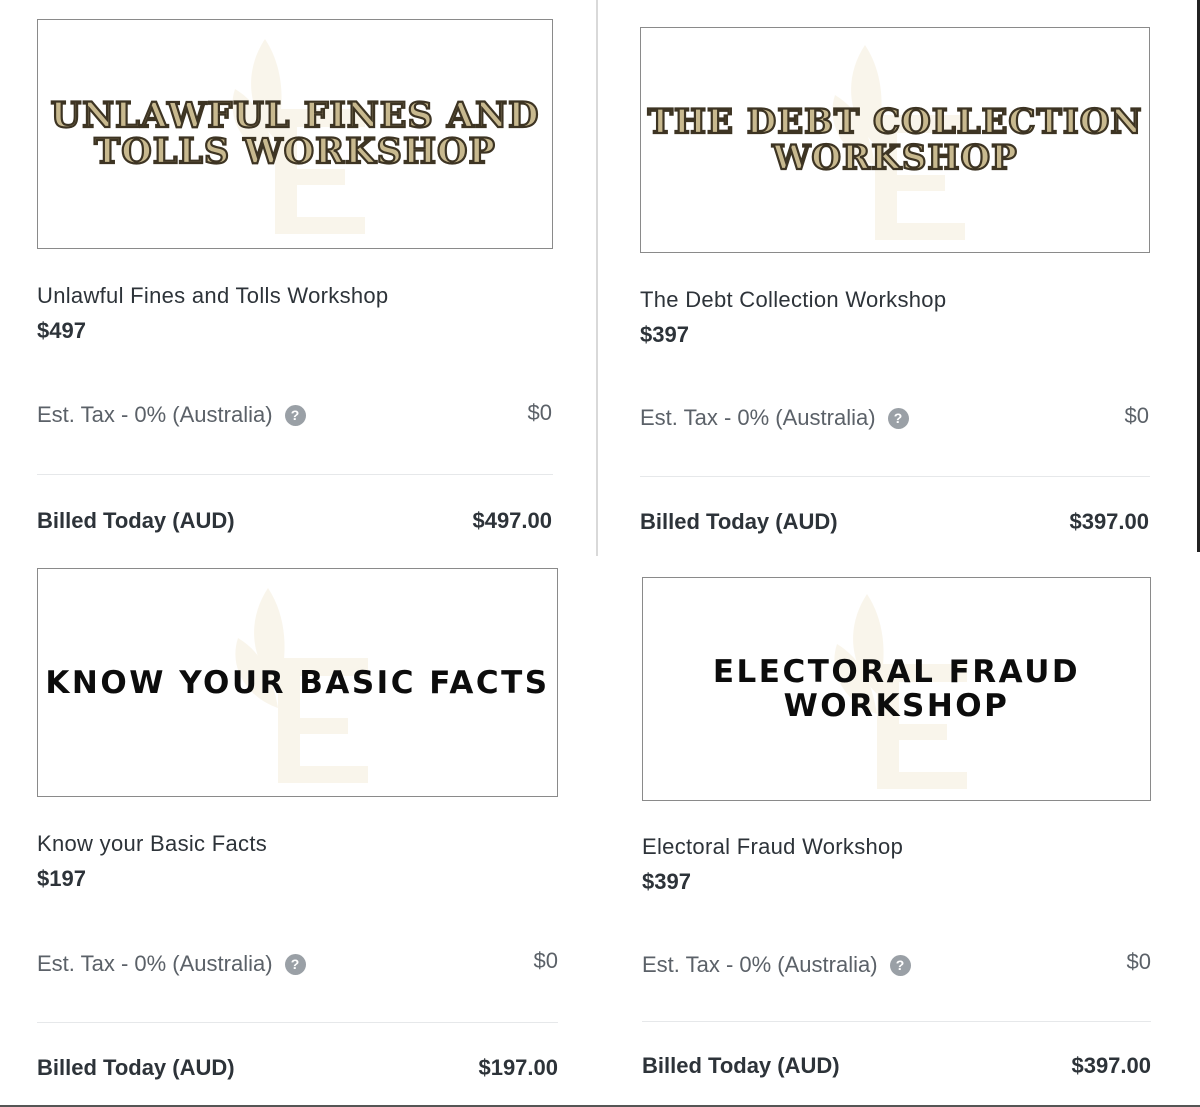 Image resolution: width=1200 pixels, height=1107 pixels. I want to click on banner-title-line-1: THE DEBT COLLECTION, so click(894, 122).